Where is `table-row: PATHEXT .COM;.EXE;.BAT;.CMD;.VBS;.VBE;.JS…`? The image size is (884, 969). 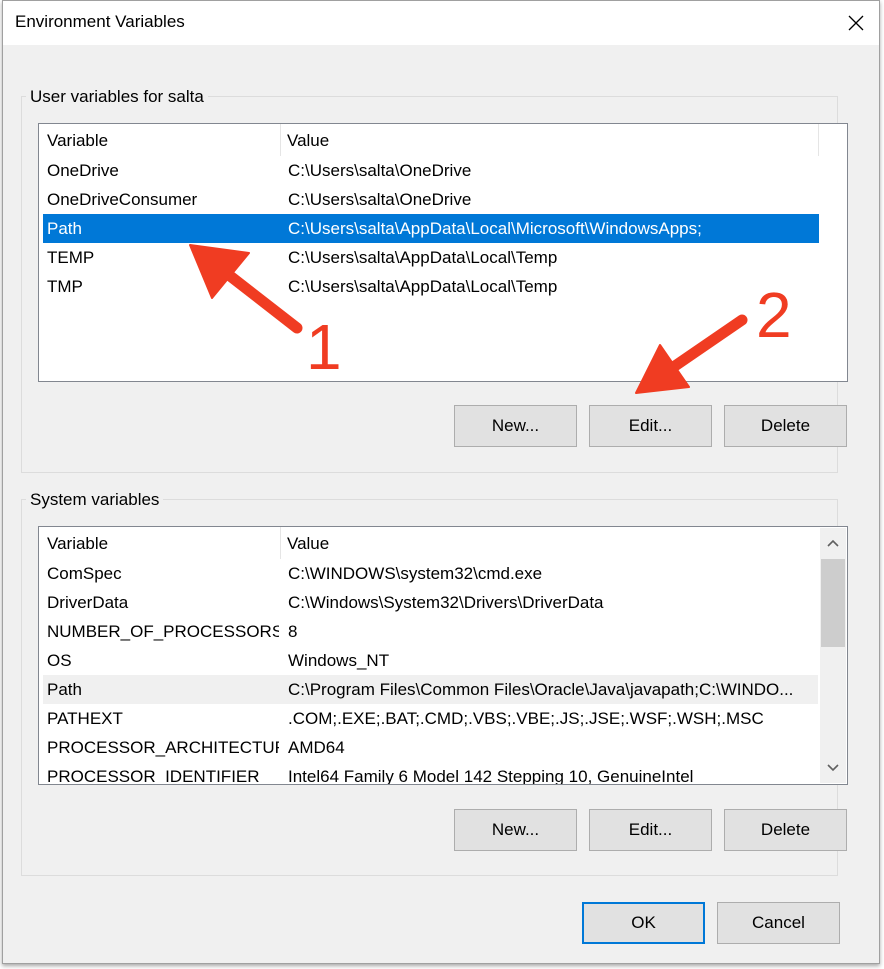
table-row: PATHEXT .COM;.EXE;.BAT;.CMD;.VBS;.VBE;.JS… is located at coordinates (430, 718).